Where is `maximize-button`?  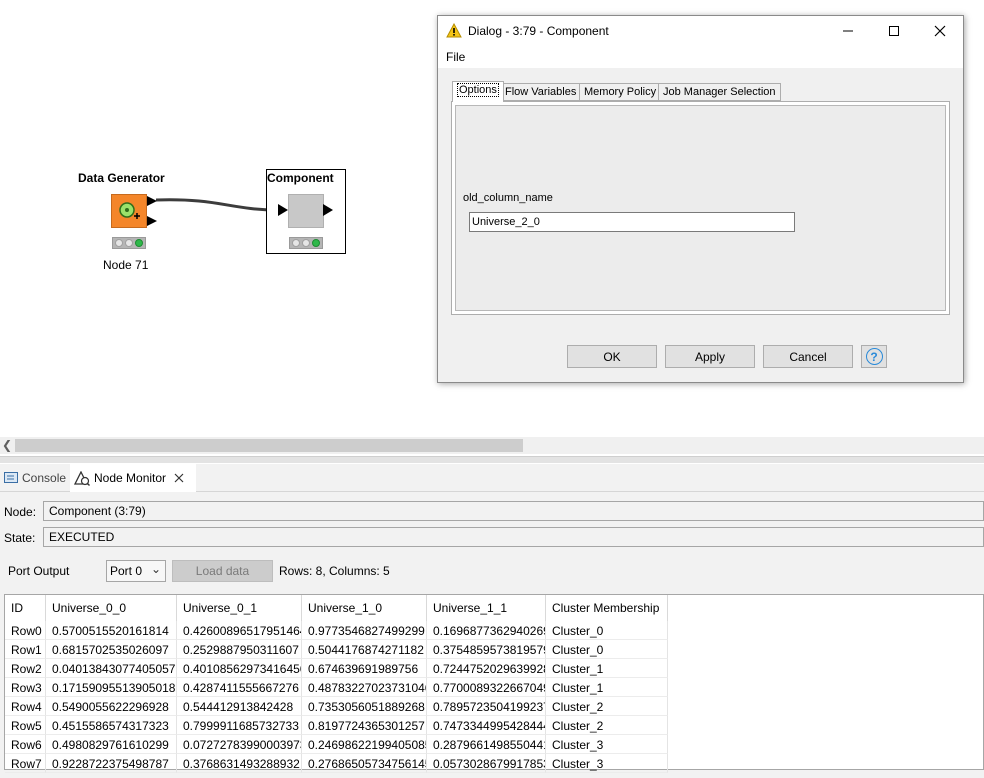
maximize-button is located at coordinates (894, 31).